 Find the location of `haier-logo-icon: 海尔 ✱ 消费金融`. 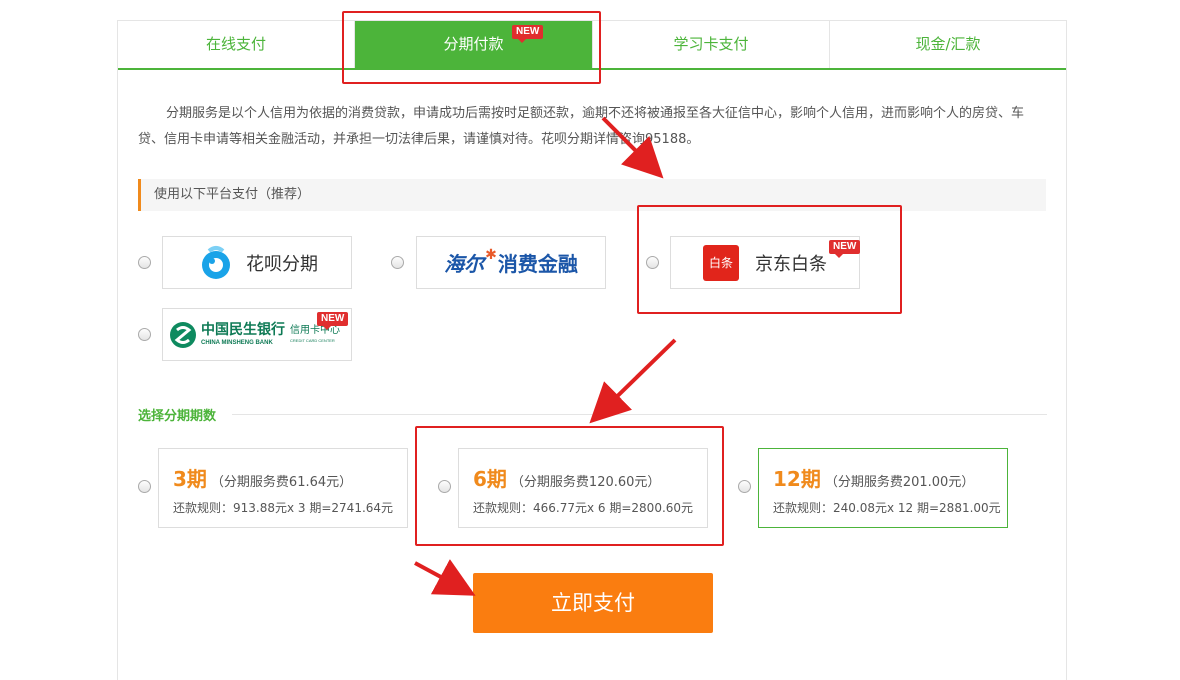

haier-logo-icon: 海尔 ✱ 消费金融 is located at coordinates (511, 261).